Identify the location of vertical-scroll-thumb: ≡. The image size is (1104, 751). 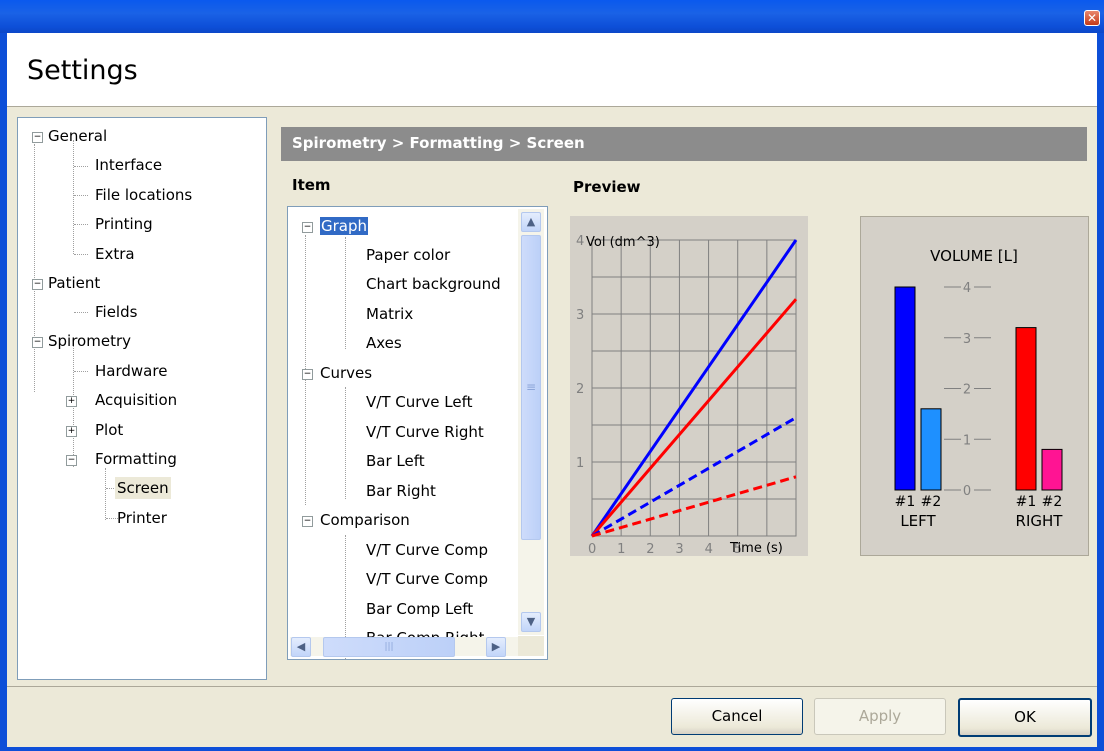
(531, 387).